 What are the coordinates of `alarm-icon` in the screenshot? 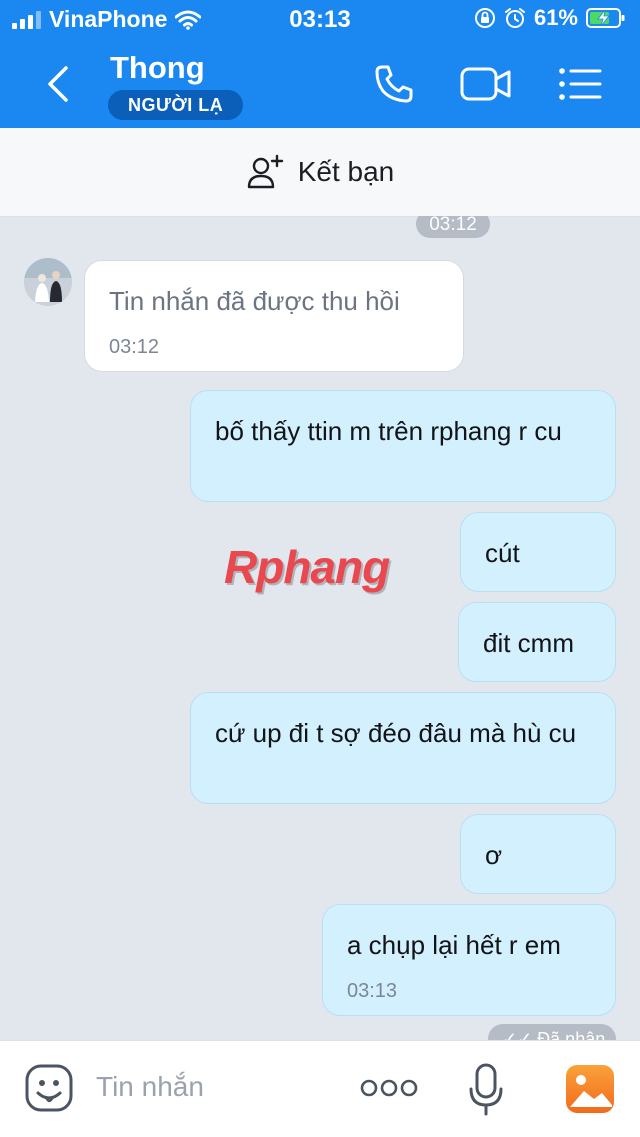 It's located at (514, 18).